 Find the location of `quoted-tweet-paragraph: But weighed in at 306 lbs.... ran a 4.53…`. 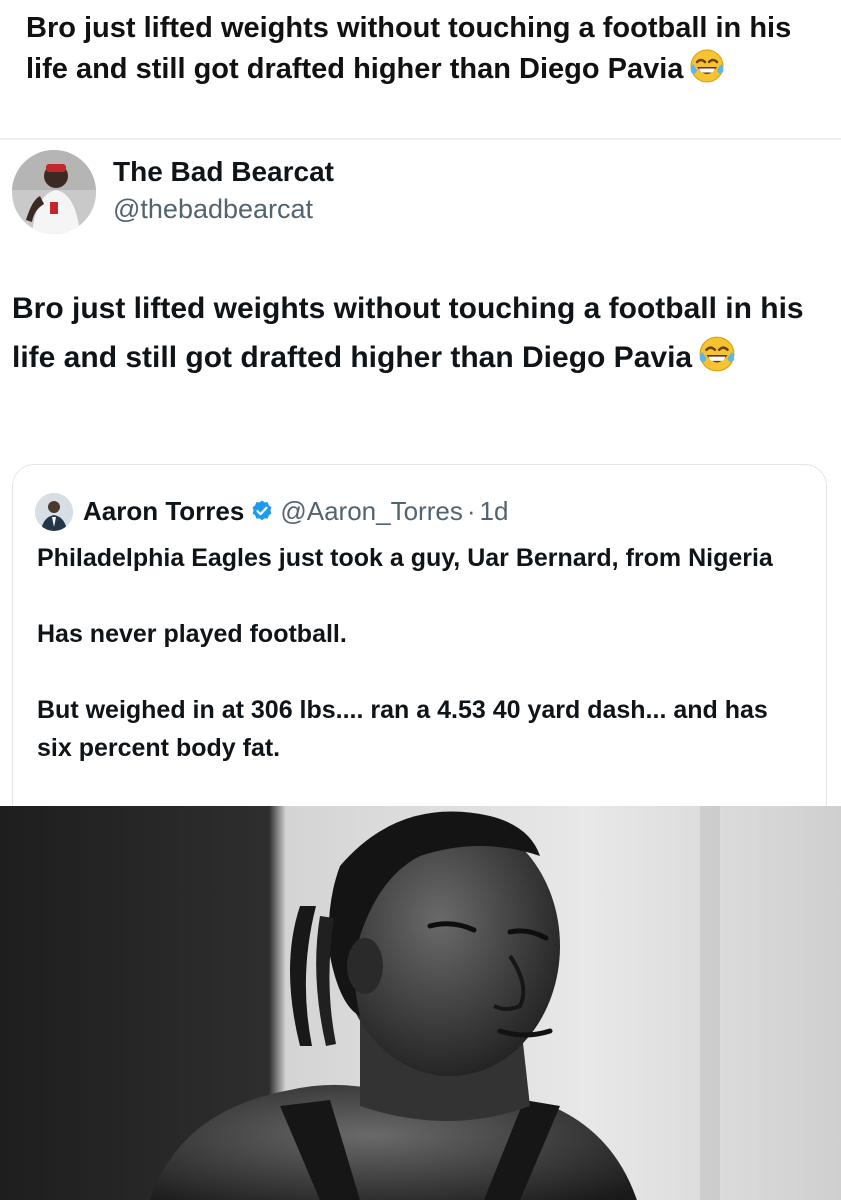

quoted-tweet-paragraph: But weighed in at 306 lbs.... ran a 4.53… is located at coordinates (402, 729).